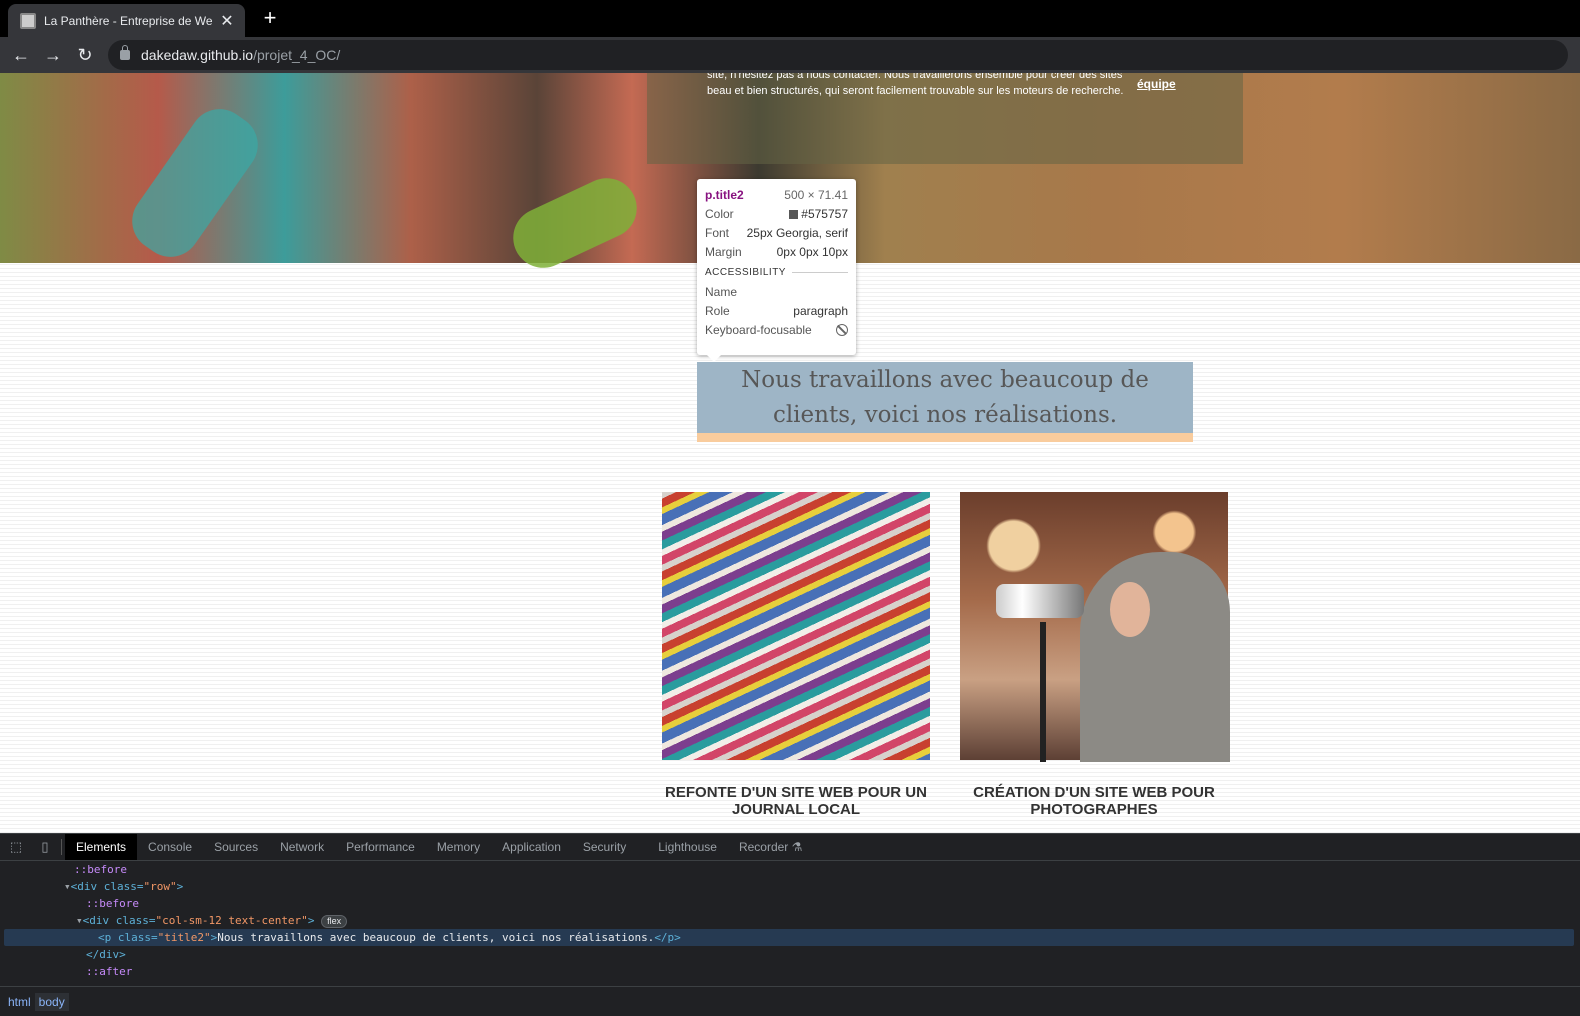  I want to click on tooltip-margin-value: 0px 0px 10px, so click(812, 251).